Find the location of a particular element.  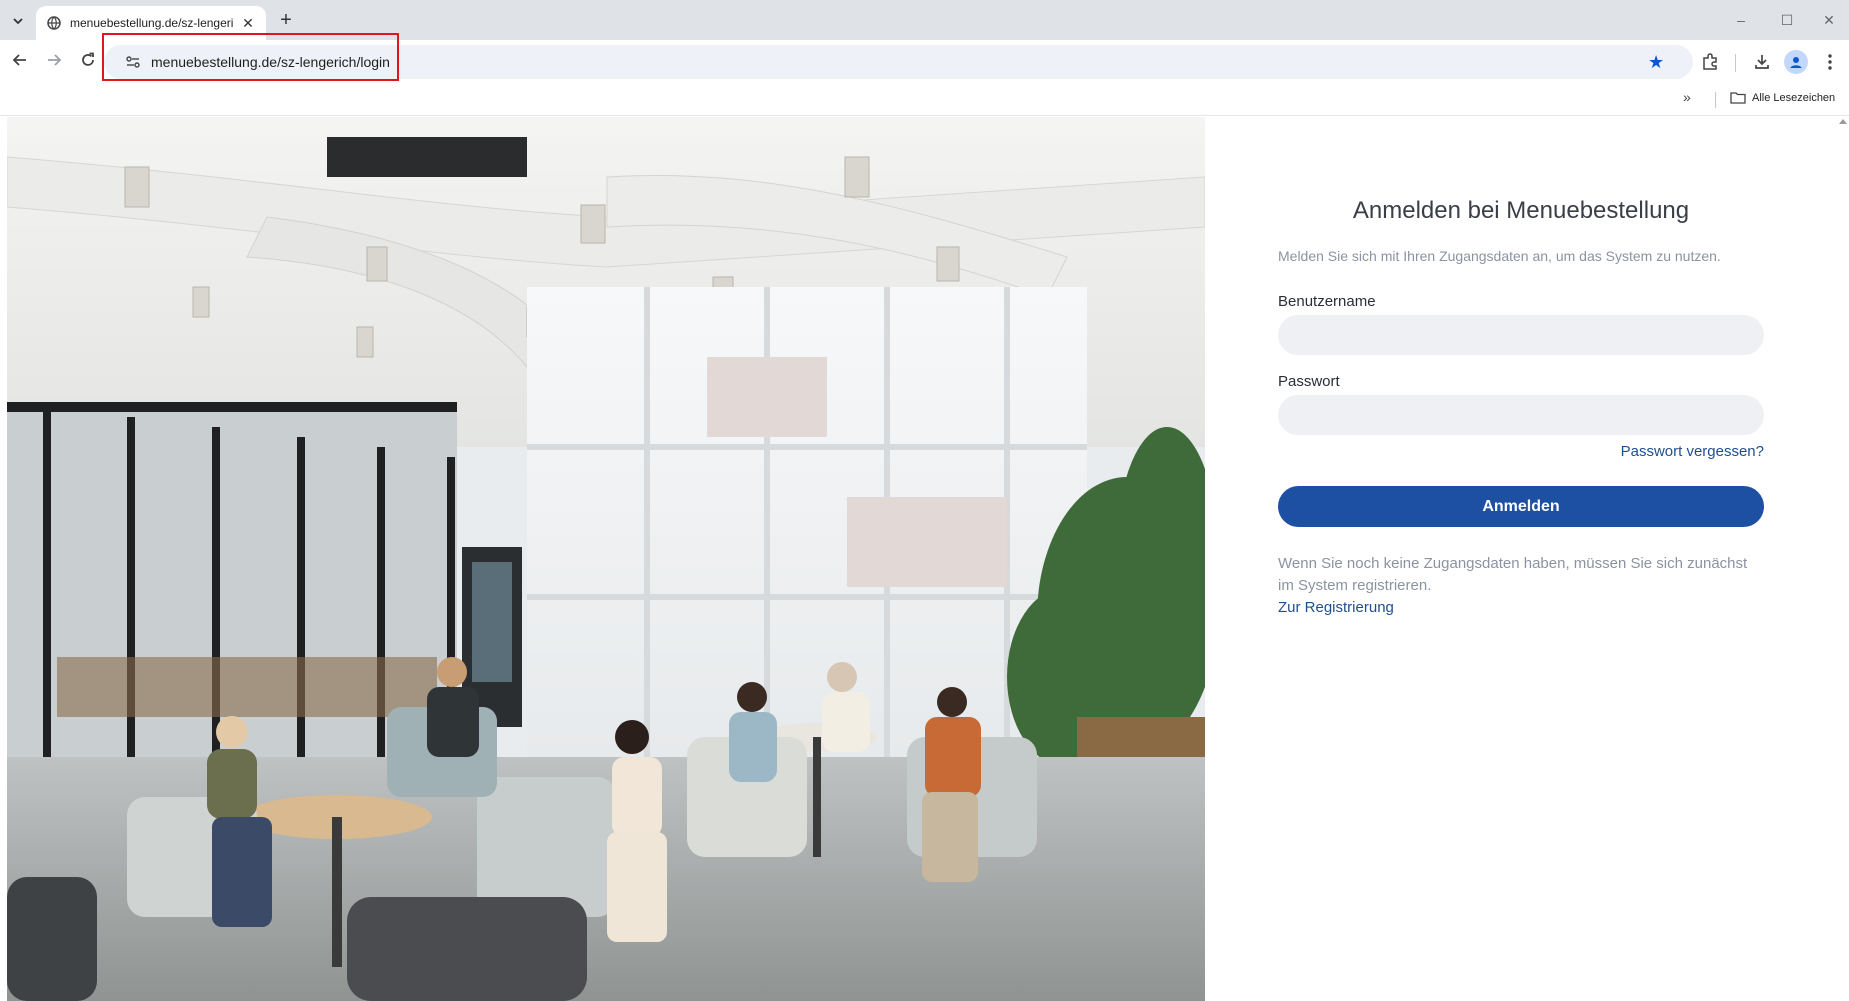

star-icon: ★ is located at coordinates (1656, 62).